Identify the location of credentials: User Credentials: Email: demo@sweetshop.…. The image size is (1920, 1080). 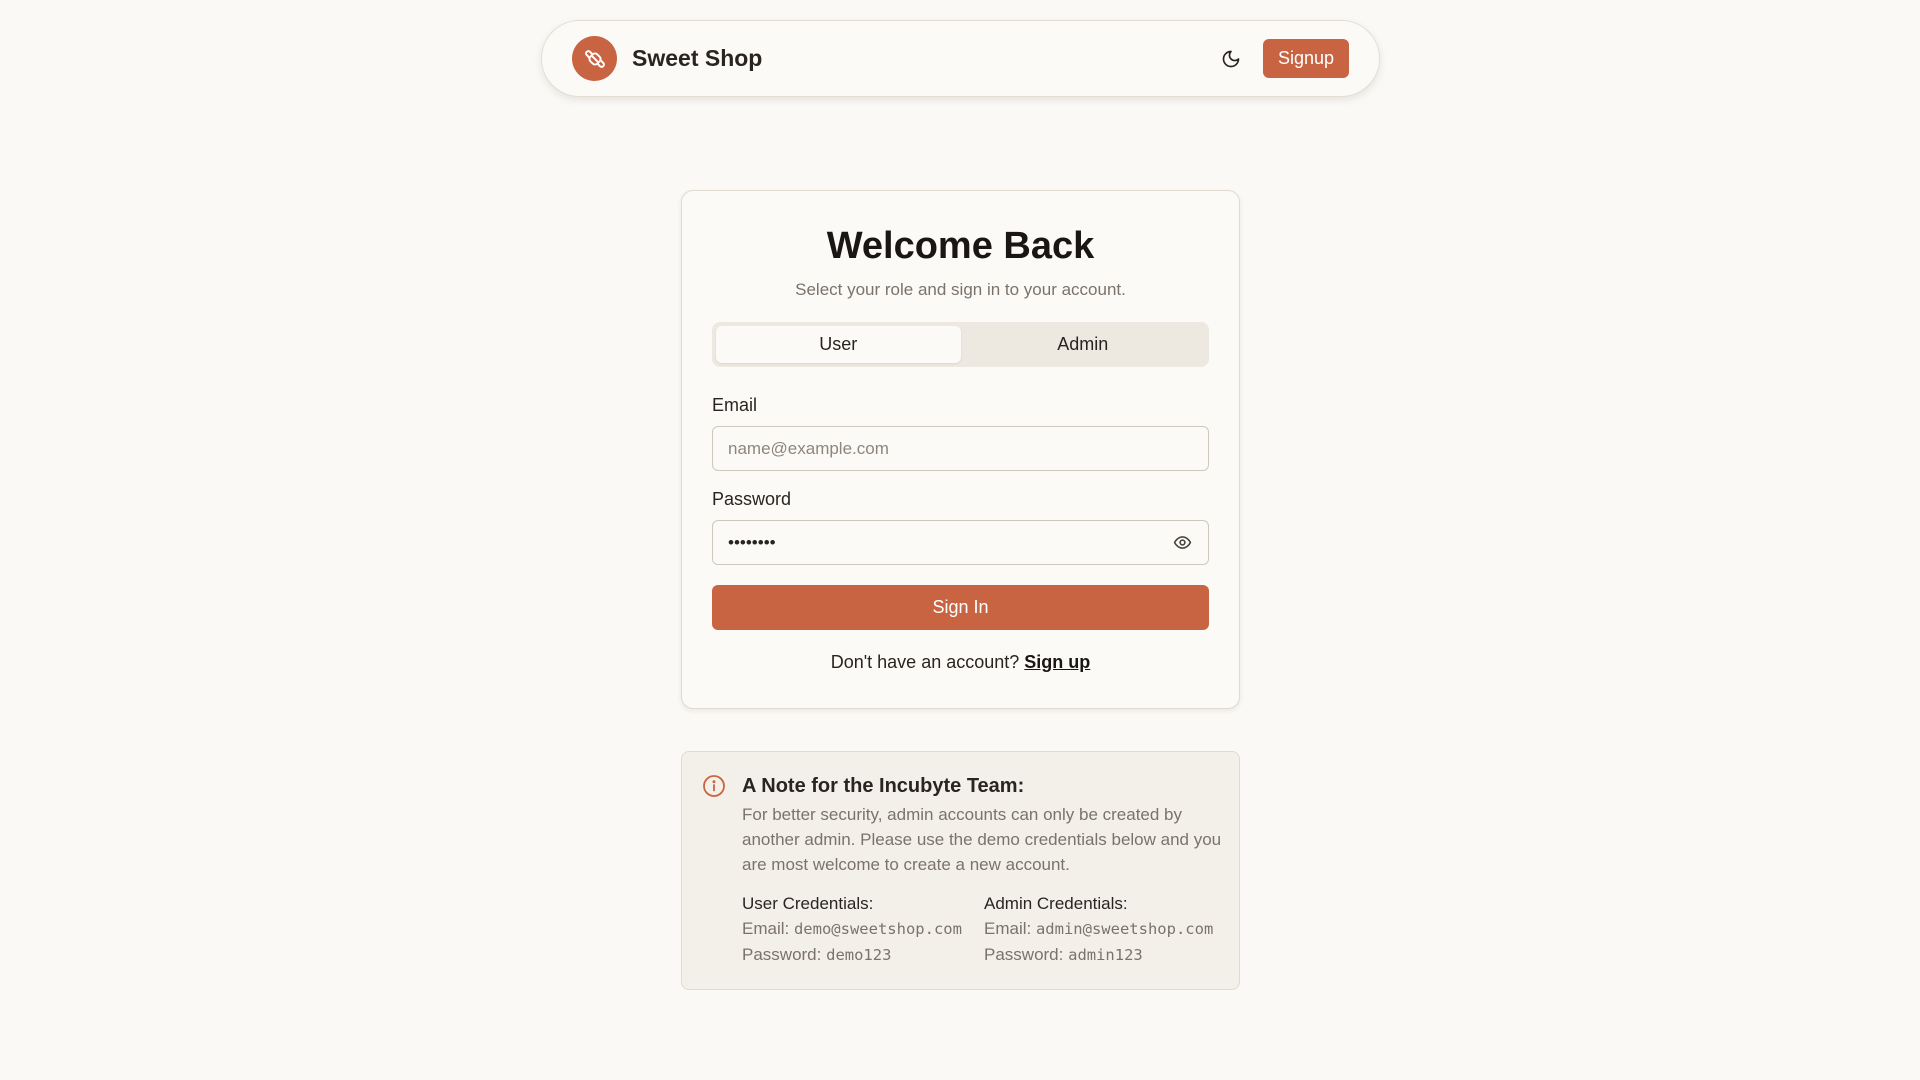
(984, 929).